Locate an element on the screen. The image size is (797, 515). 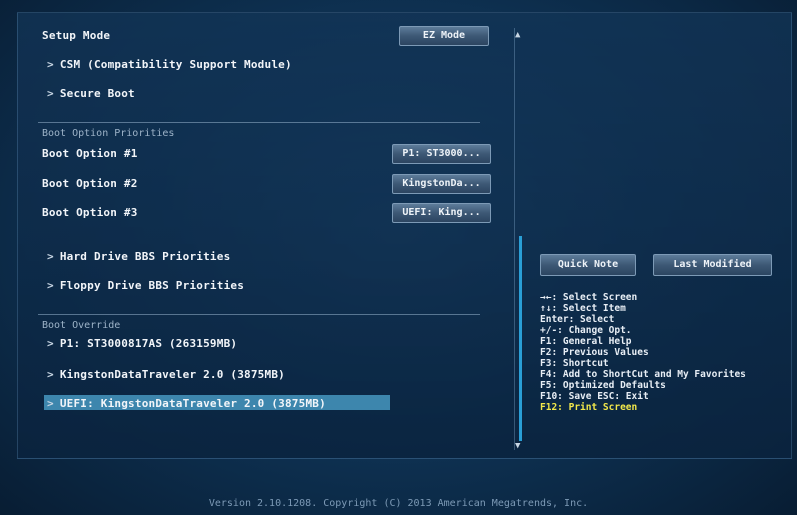
hdd-bbs-menu-item: > Hard Drive BBS Priorities is located at coordinates (138, 256).